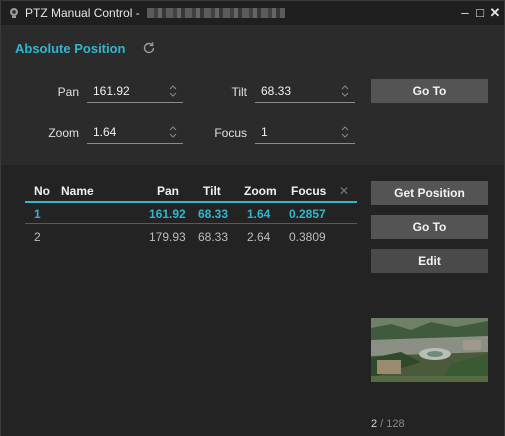 This screenshot has height=436, width=505. Describe the element at coordinates (429, 91) in the screenshot. I see `absolute-goto-button: Go To` at that location.